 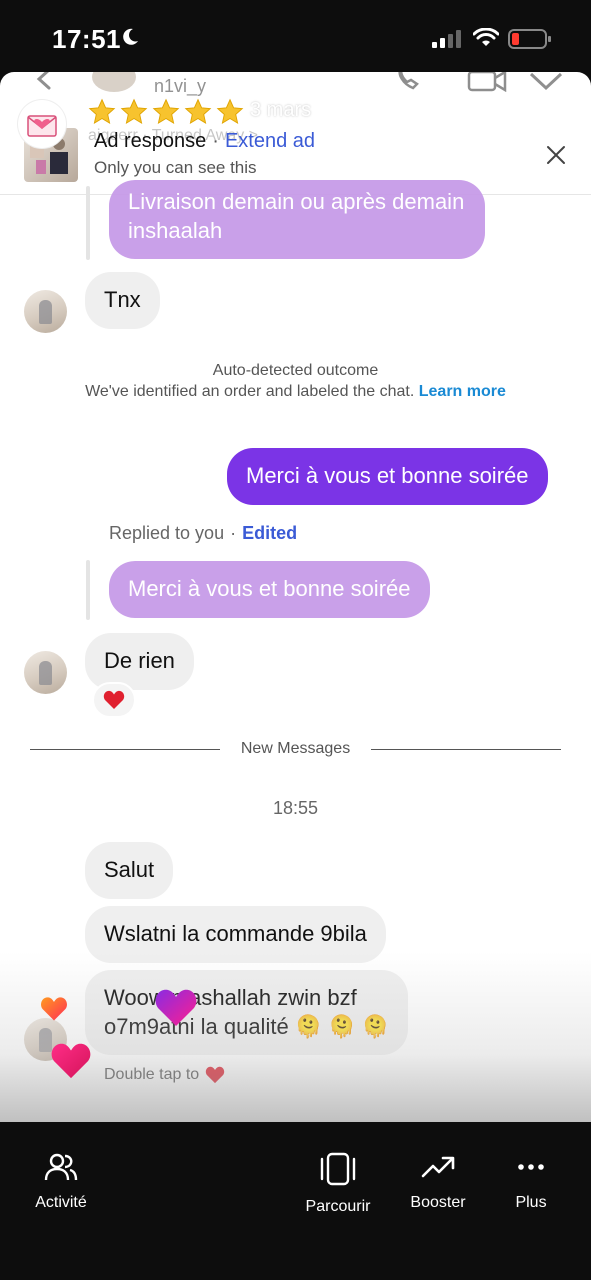 What do you see at coordinates (560, 123) in the screenshot?
I see `close-icon` at bounding box center [560, 123].